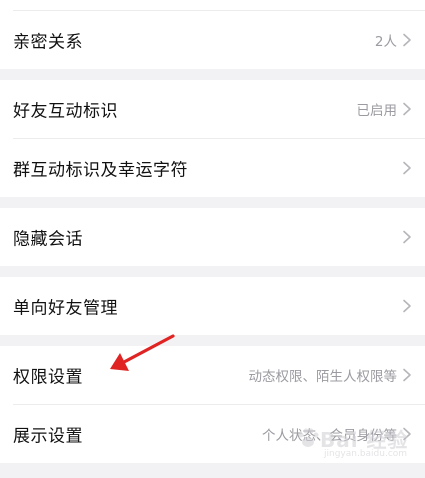 The image size is (425, 478). Describe the element at coordinates (385, 42) in the screenshot. I see `row-value: 2人` at that location.